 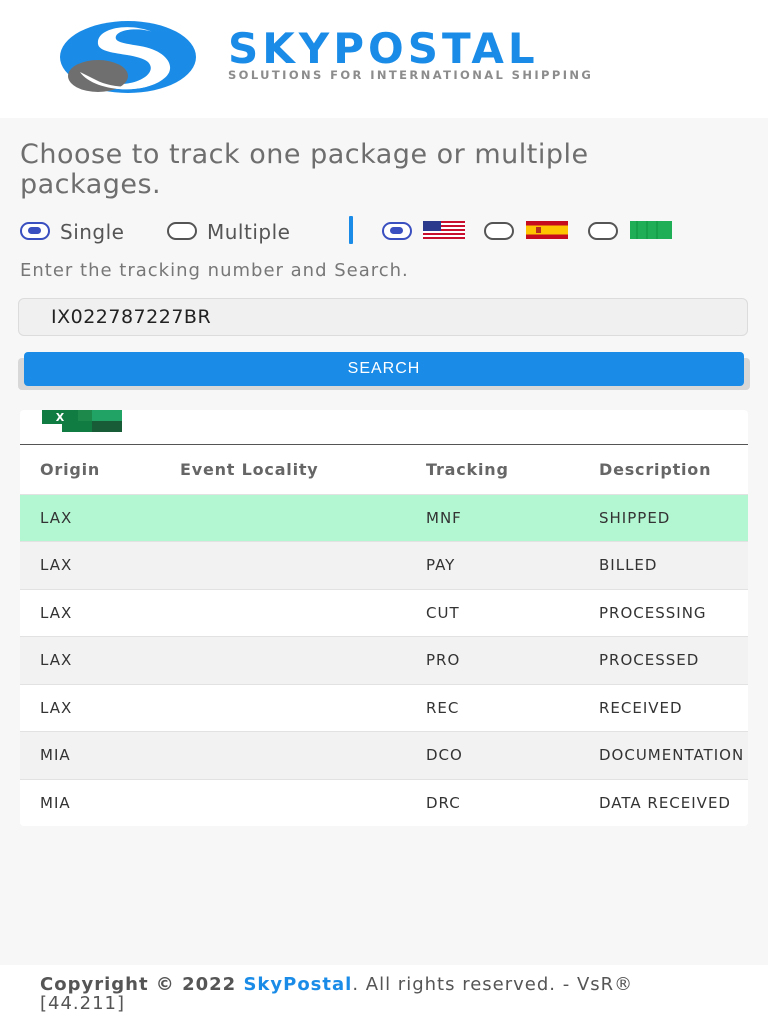 I want to click on single-radio, so click(x=35, y=231).